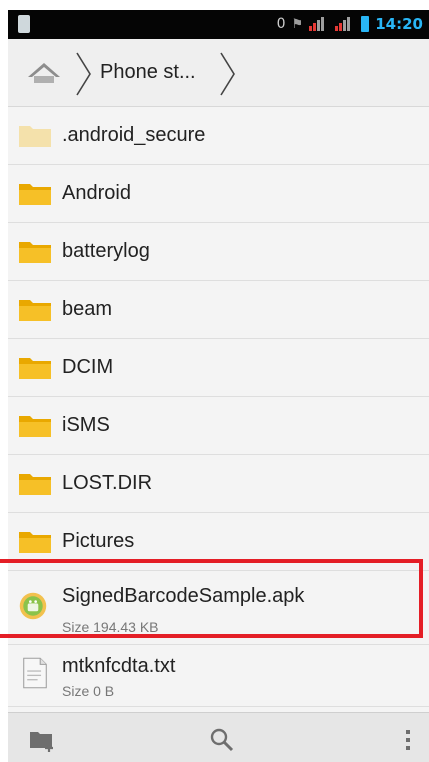 The width and height of the screenshot is (429, 762). What do you see at coordinates (218, 676) in the screenshot?
I see `list-item-txt: mtknfcdta.txt Size 0 B` at bounding box center [218, 676].